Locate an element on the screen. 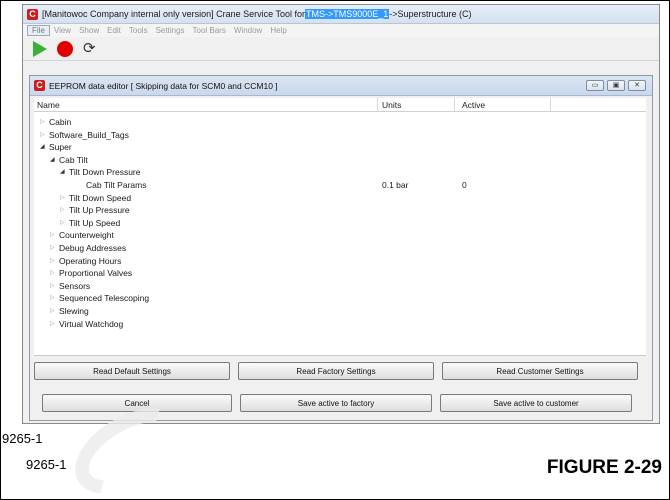  tree-row: ◢ Tilt Down Pressure is located at coordinates (340, 172).